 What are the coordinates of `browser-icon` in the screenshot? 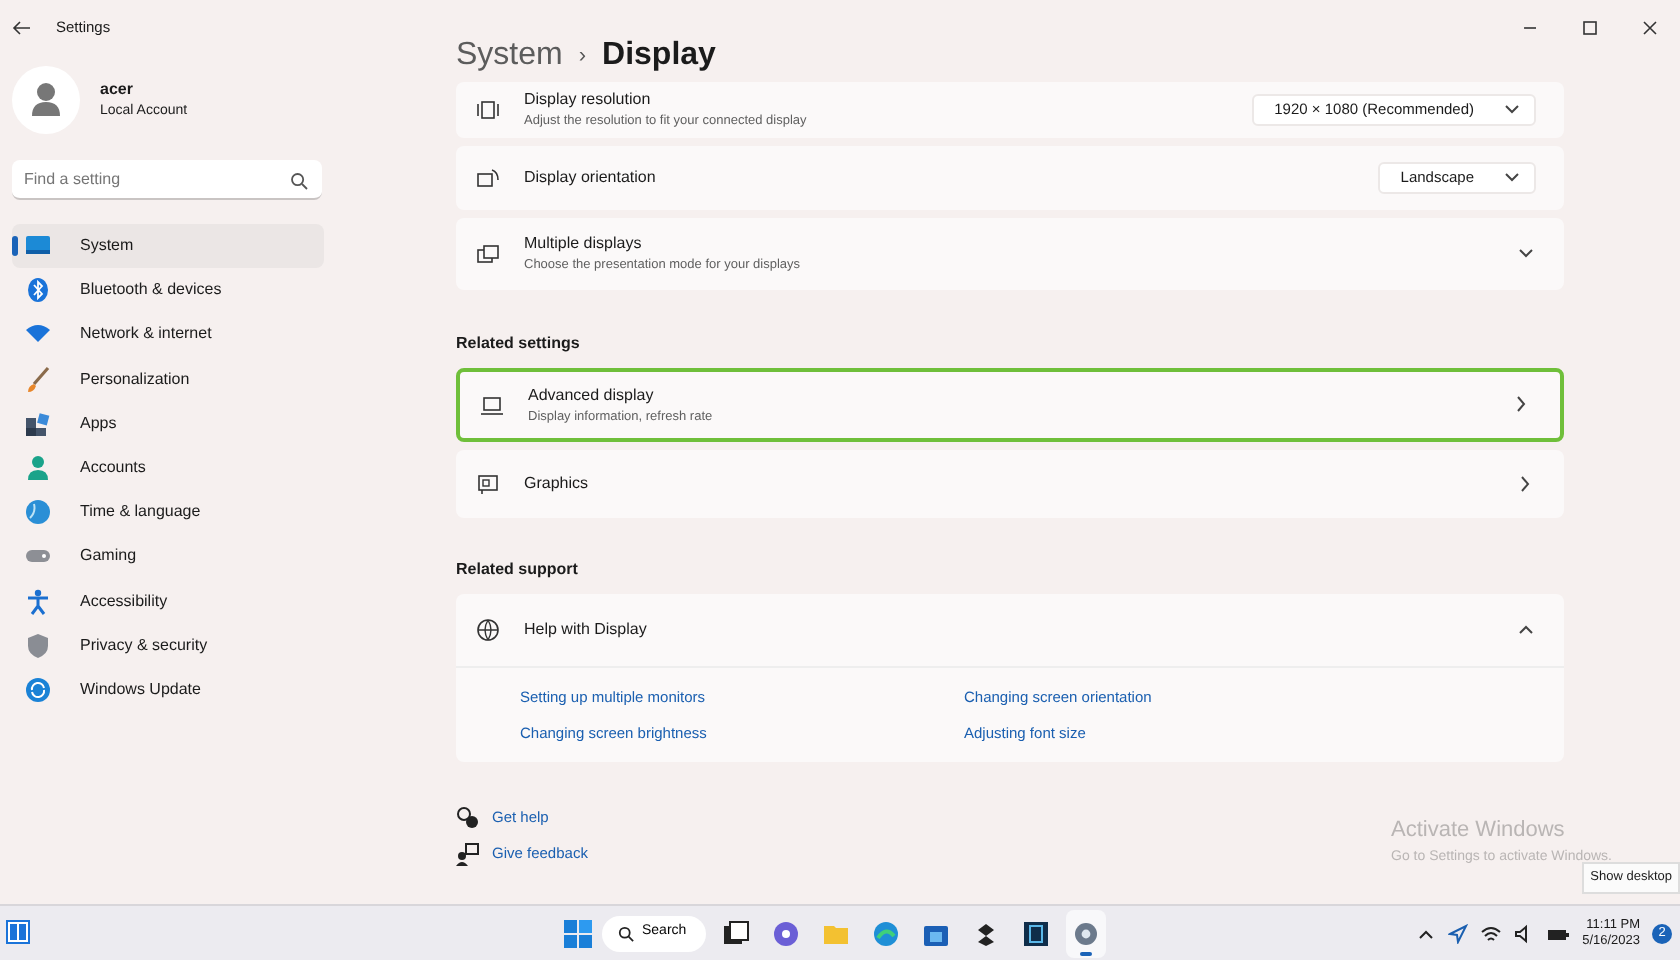 It's located at (886, 933).